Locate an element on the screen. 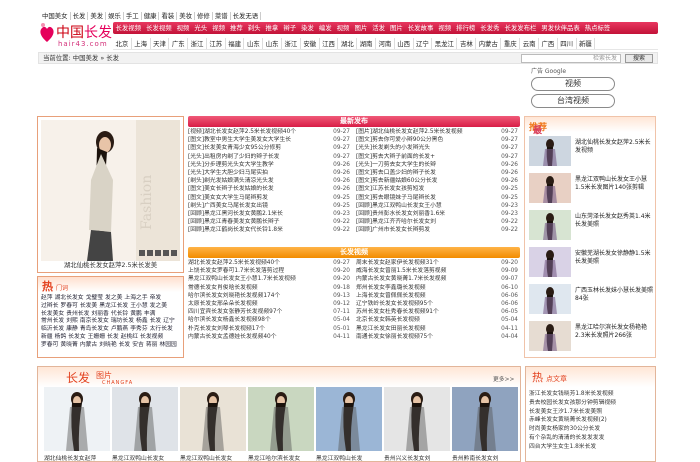  hot-tag-link: 罗春可 is located at coordinates (68, 307).